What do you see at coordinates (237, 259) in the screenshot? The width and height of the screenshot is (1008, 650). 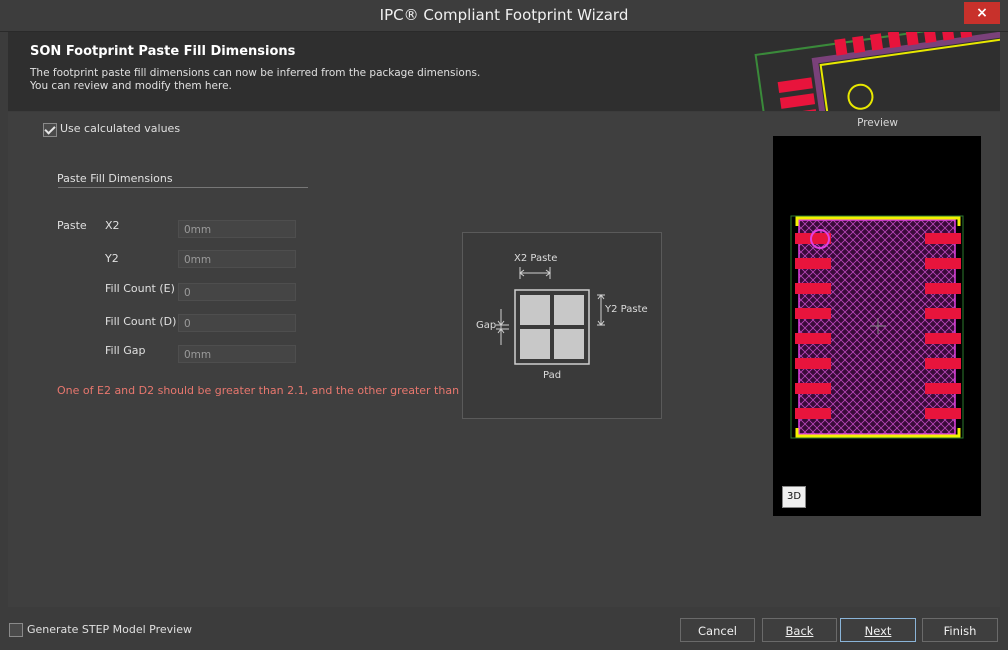 I see `y2-input: 0mm` at bounding box center [237, 259].